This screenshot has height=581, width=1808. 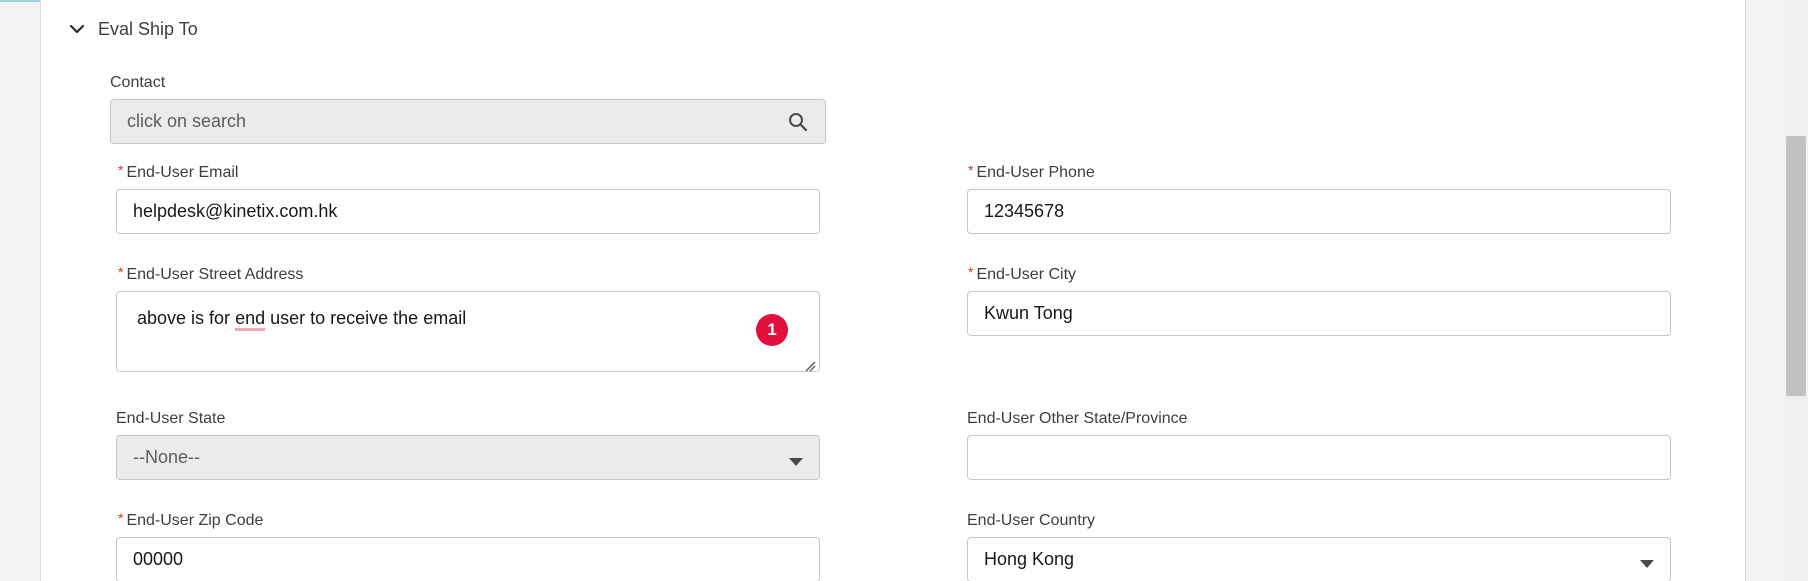 What do you see at coordinates (1319, 313) in the screenshot?
I see `end-user-city-input: Kwun Tong` at bounding box center [1319, 313].